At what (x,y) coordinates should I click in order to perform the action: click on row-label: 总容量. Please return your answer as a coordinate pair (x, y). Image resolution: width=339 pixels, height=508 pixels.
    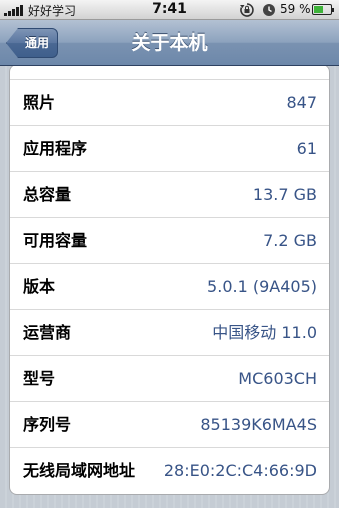
    Looking at the image, I should click on (47, 194).